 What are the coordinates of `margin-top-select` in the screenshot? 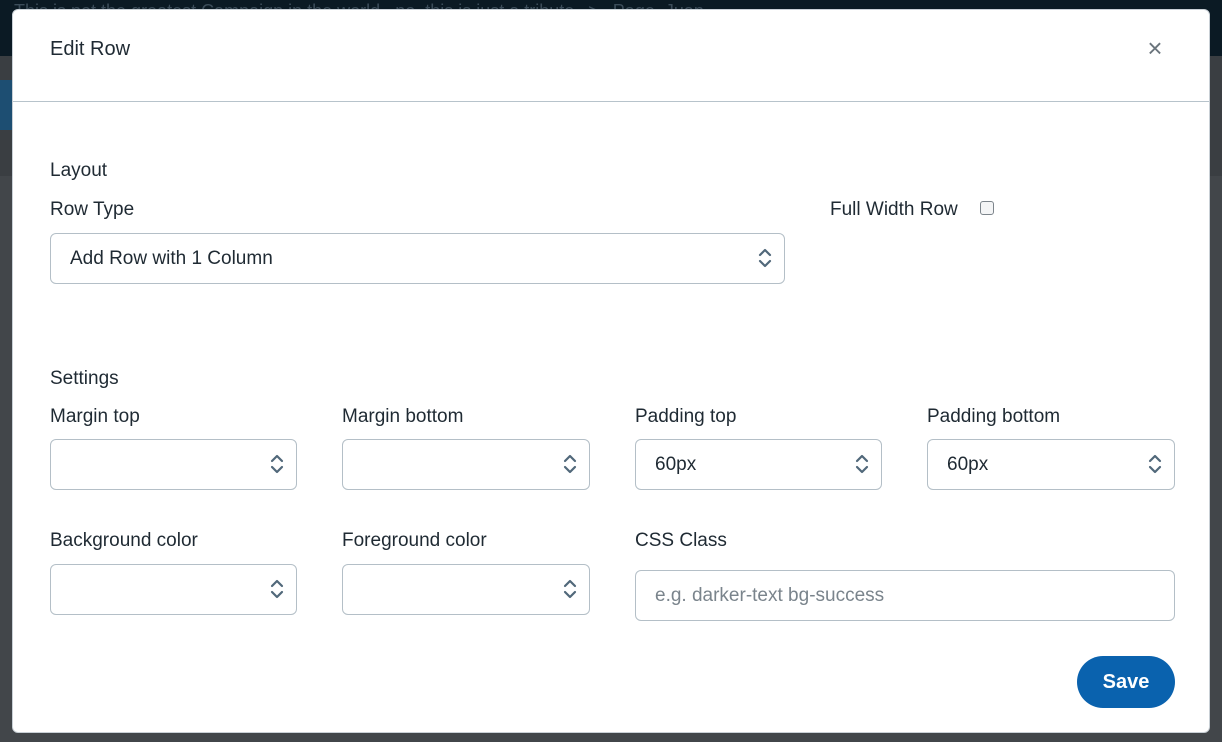 It's located at (173, 464).